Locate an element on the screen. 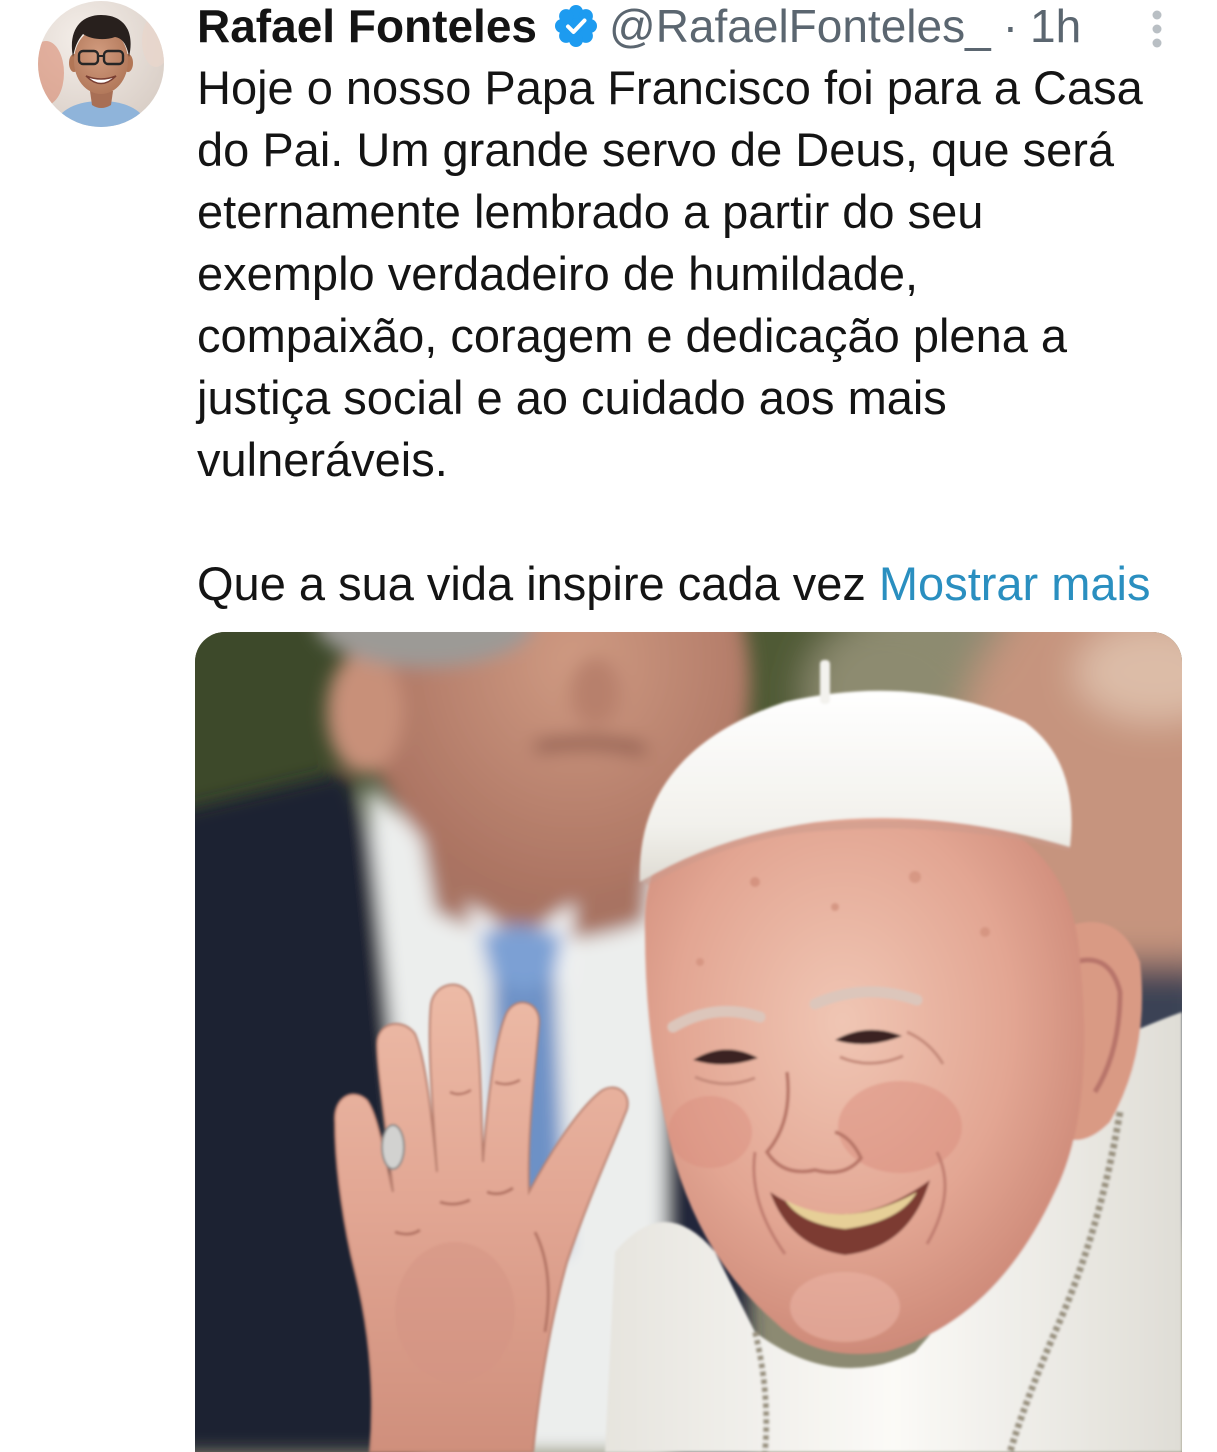 This screenshot has width=1217, height=1452. tweet-text-line: vulneráveis. is located at coordinates (322, 459).